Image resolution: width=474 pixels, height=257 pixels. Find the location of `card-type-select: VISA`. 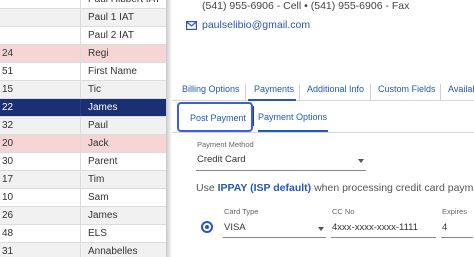

card-type-select: VISA is located at coordinates (274, 228).